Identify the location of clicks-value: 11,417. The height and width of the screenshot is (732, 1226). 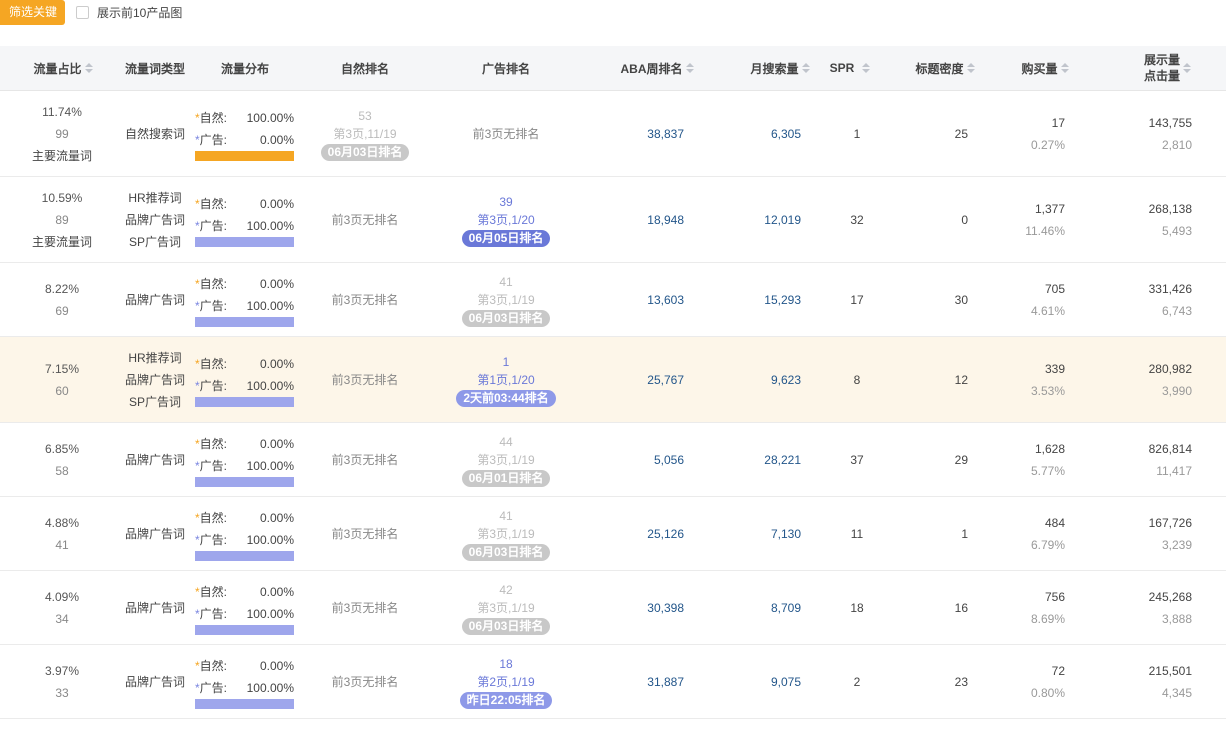
(1174, 470).